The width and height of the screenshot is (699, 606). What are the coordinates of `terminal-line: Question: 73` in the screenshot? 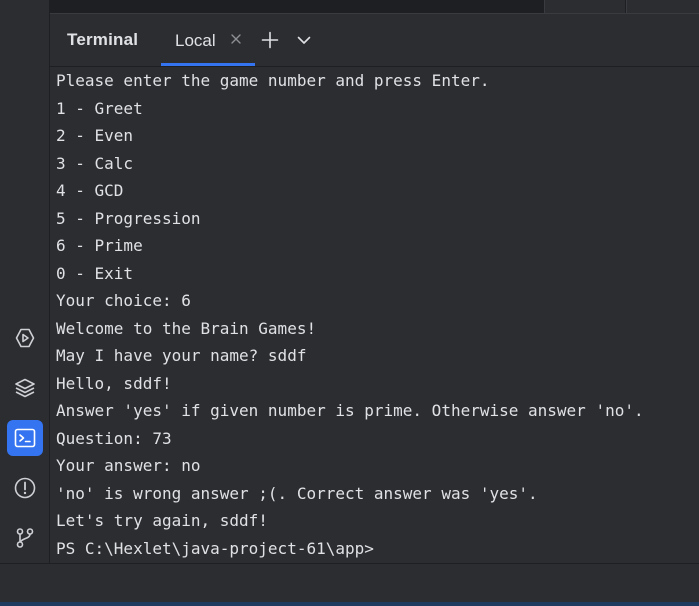 It's located at (114, 438).